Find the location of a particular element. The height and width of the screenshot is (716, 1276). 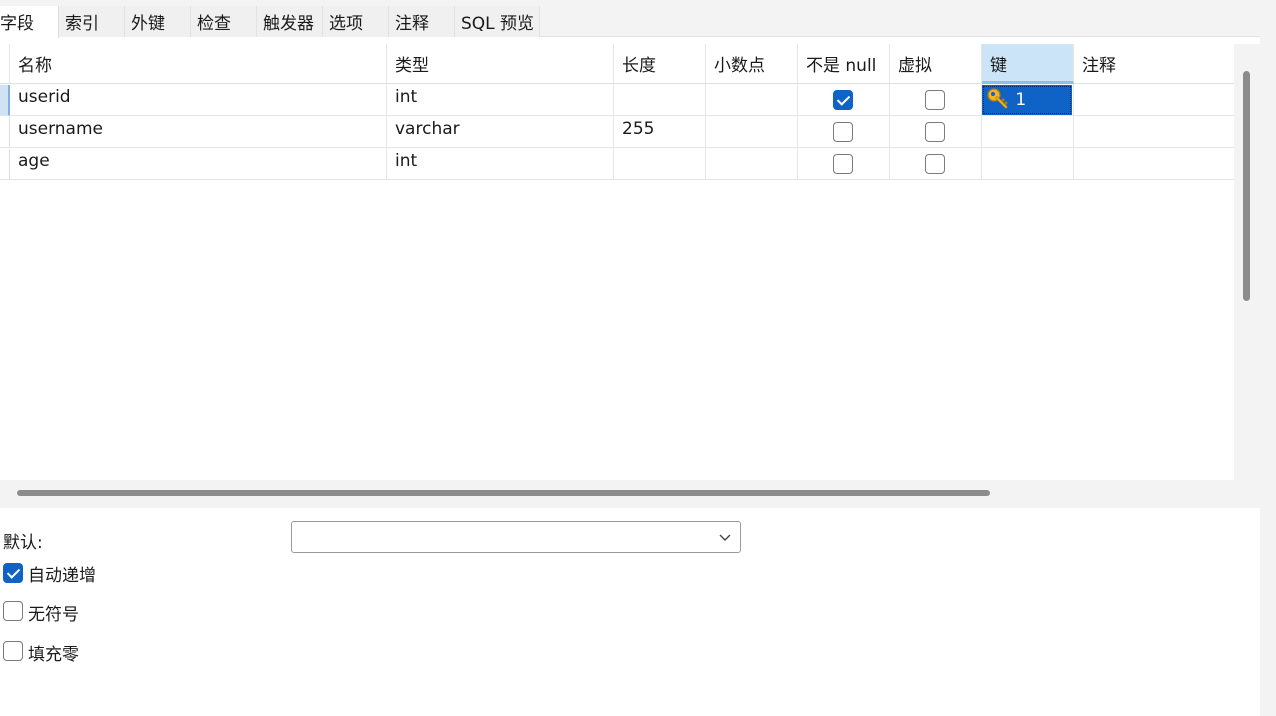

window-edge is located at coordinates (1268, 358).